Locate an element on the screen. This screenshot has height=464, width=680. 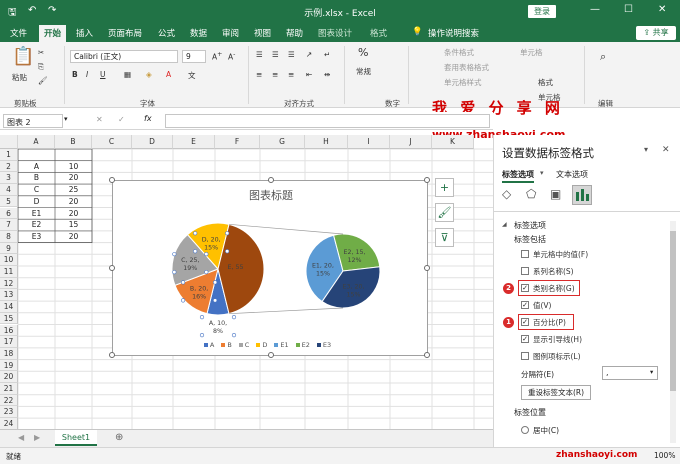
legend-item-e3: E3 is located at coordinates (323, 345).